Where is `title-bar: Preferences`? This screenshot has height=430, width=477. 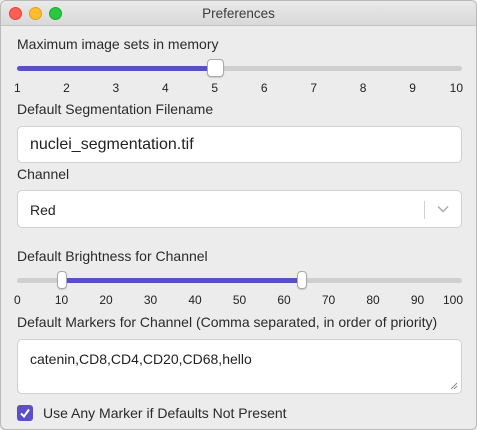 title-bar: Preferences is located at coordinates (238, 13).